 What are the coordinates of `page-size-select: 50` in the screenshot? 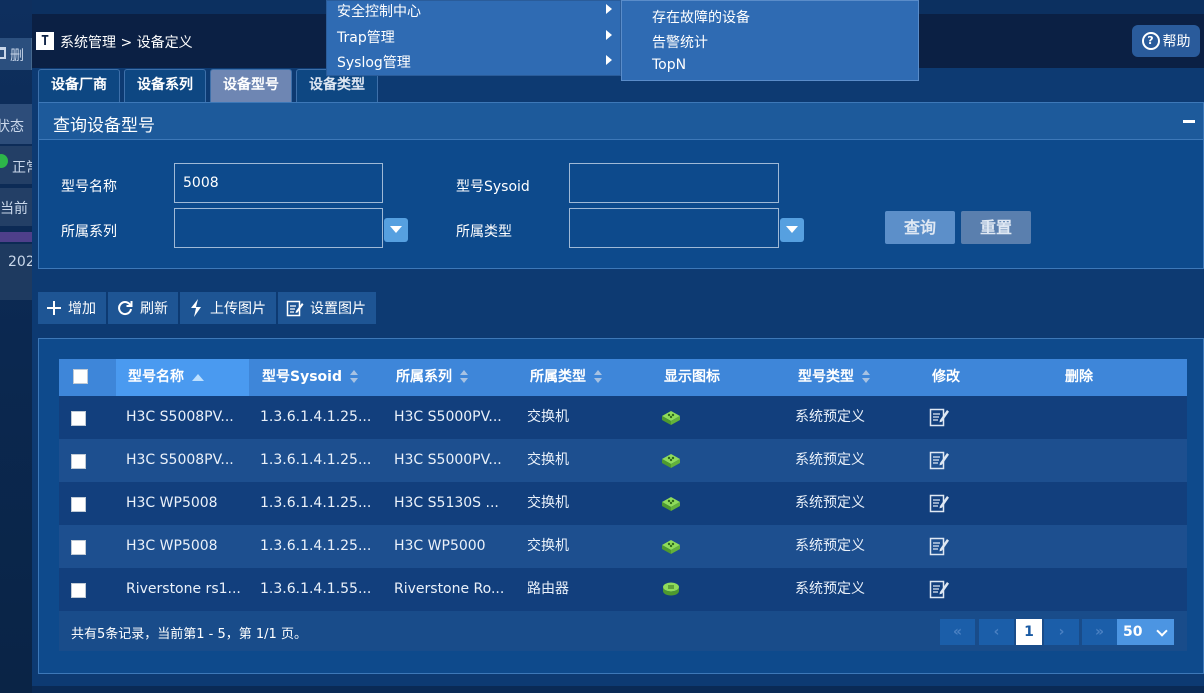 It's located at (1145, 632).